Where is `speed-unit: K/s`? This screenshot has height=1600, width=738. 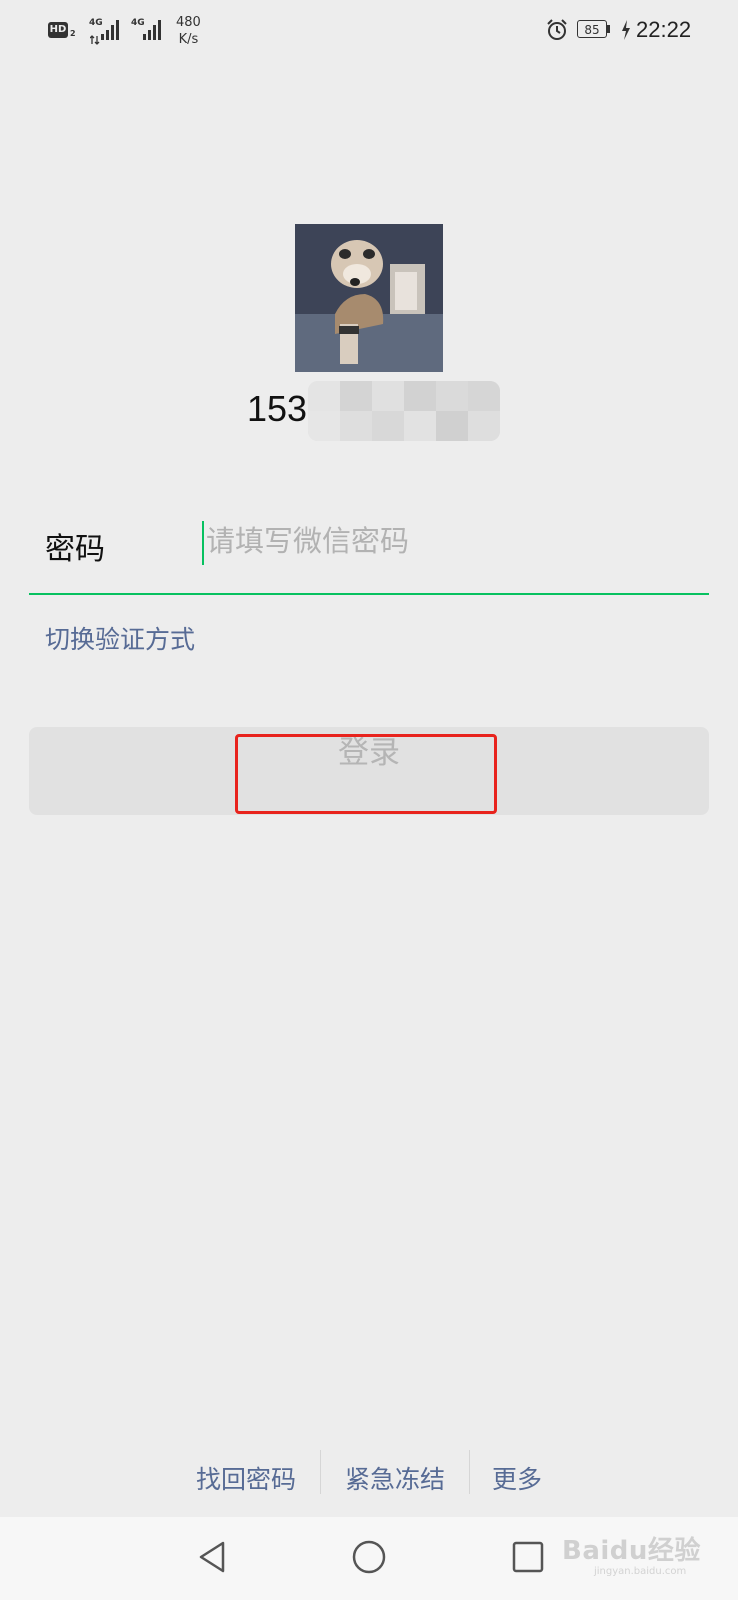
speed-unit: K/s is located at coordinates (188, 39).